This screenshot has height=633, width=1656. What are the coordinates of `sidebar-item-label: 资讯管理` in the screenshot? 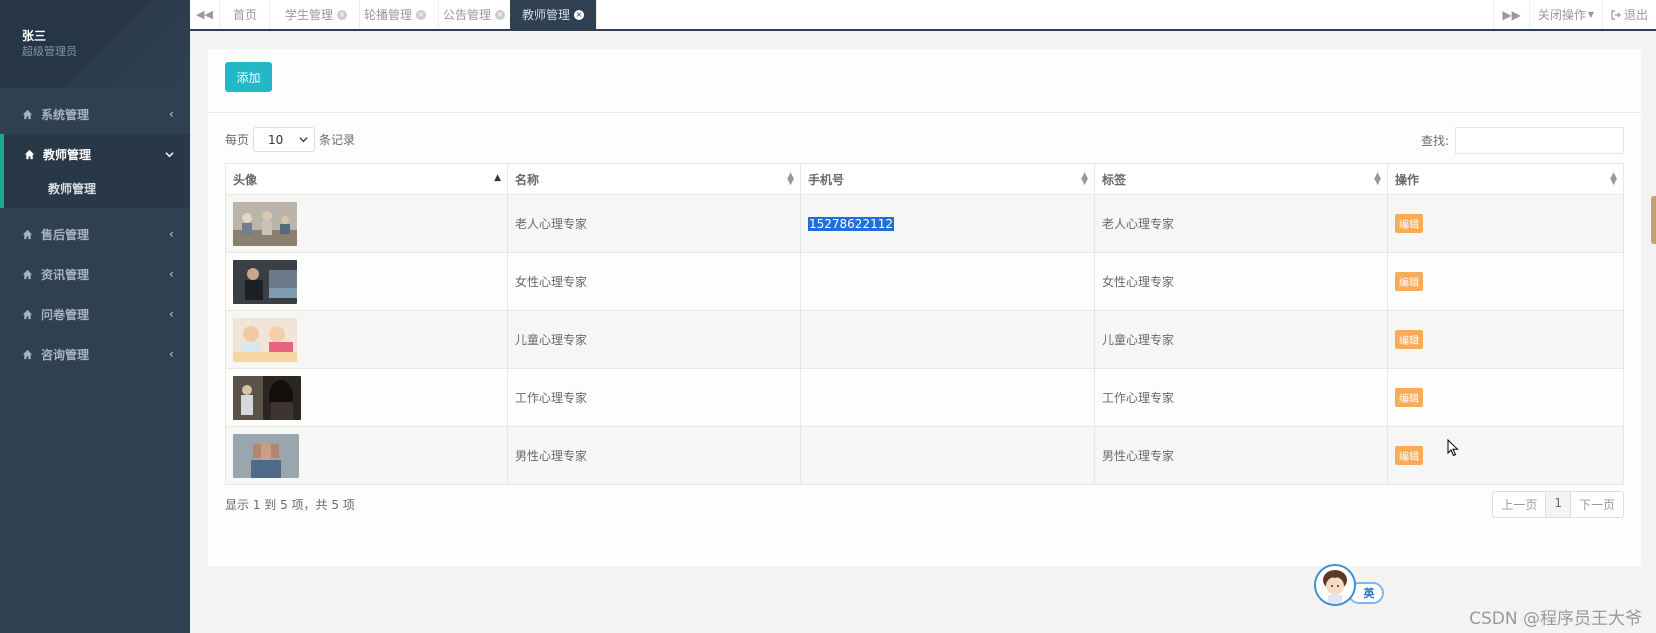 It's located at (65, 274).